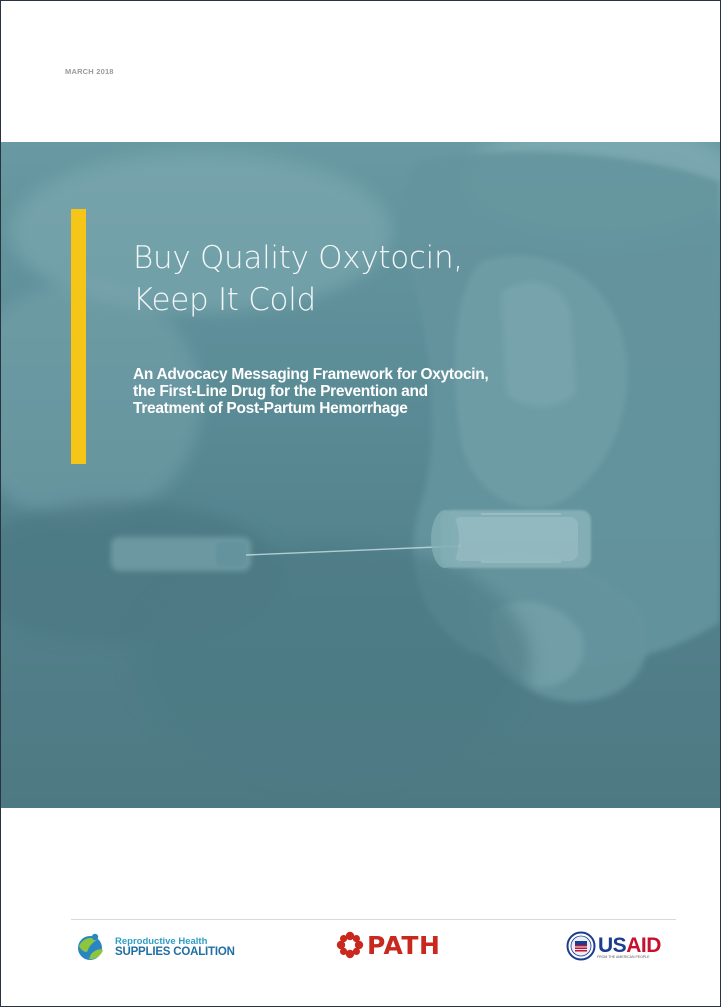  Describe the element at coordinates (350, 945) in the screenshot. I see `path-flower-icon` at that location.